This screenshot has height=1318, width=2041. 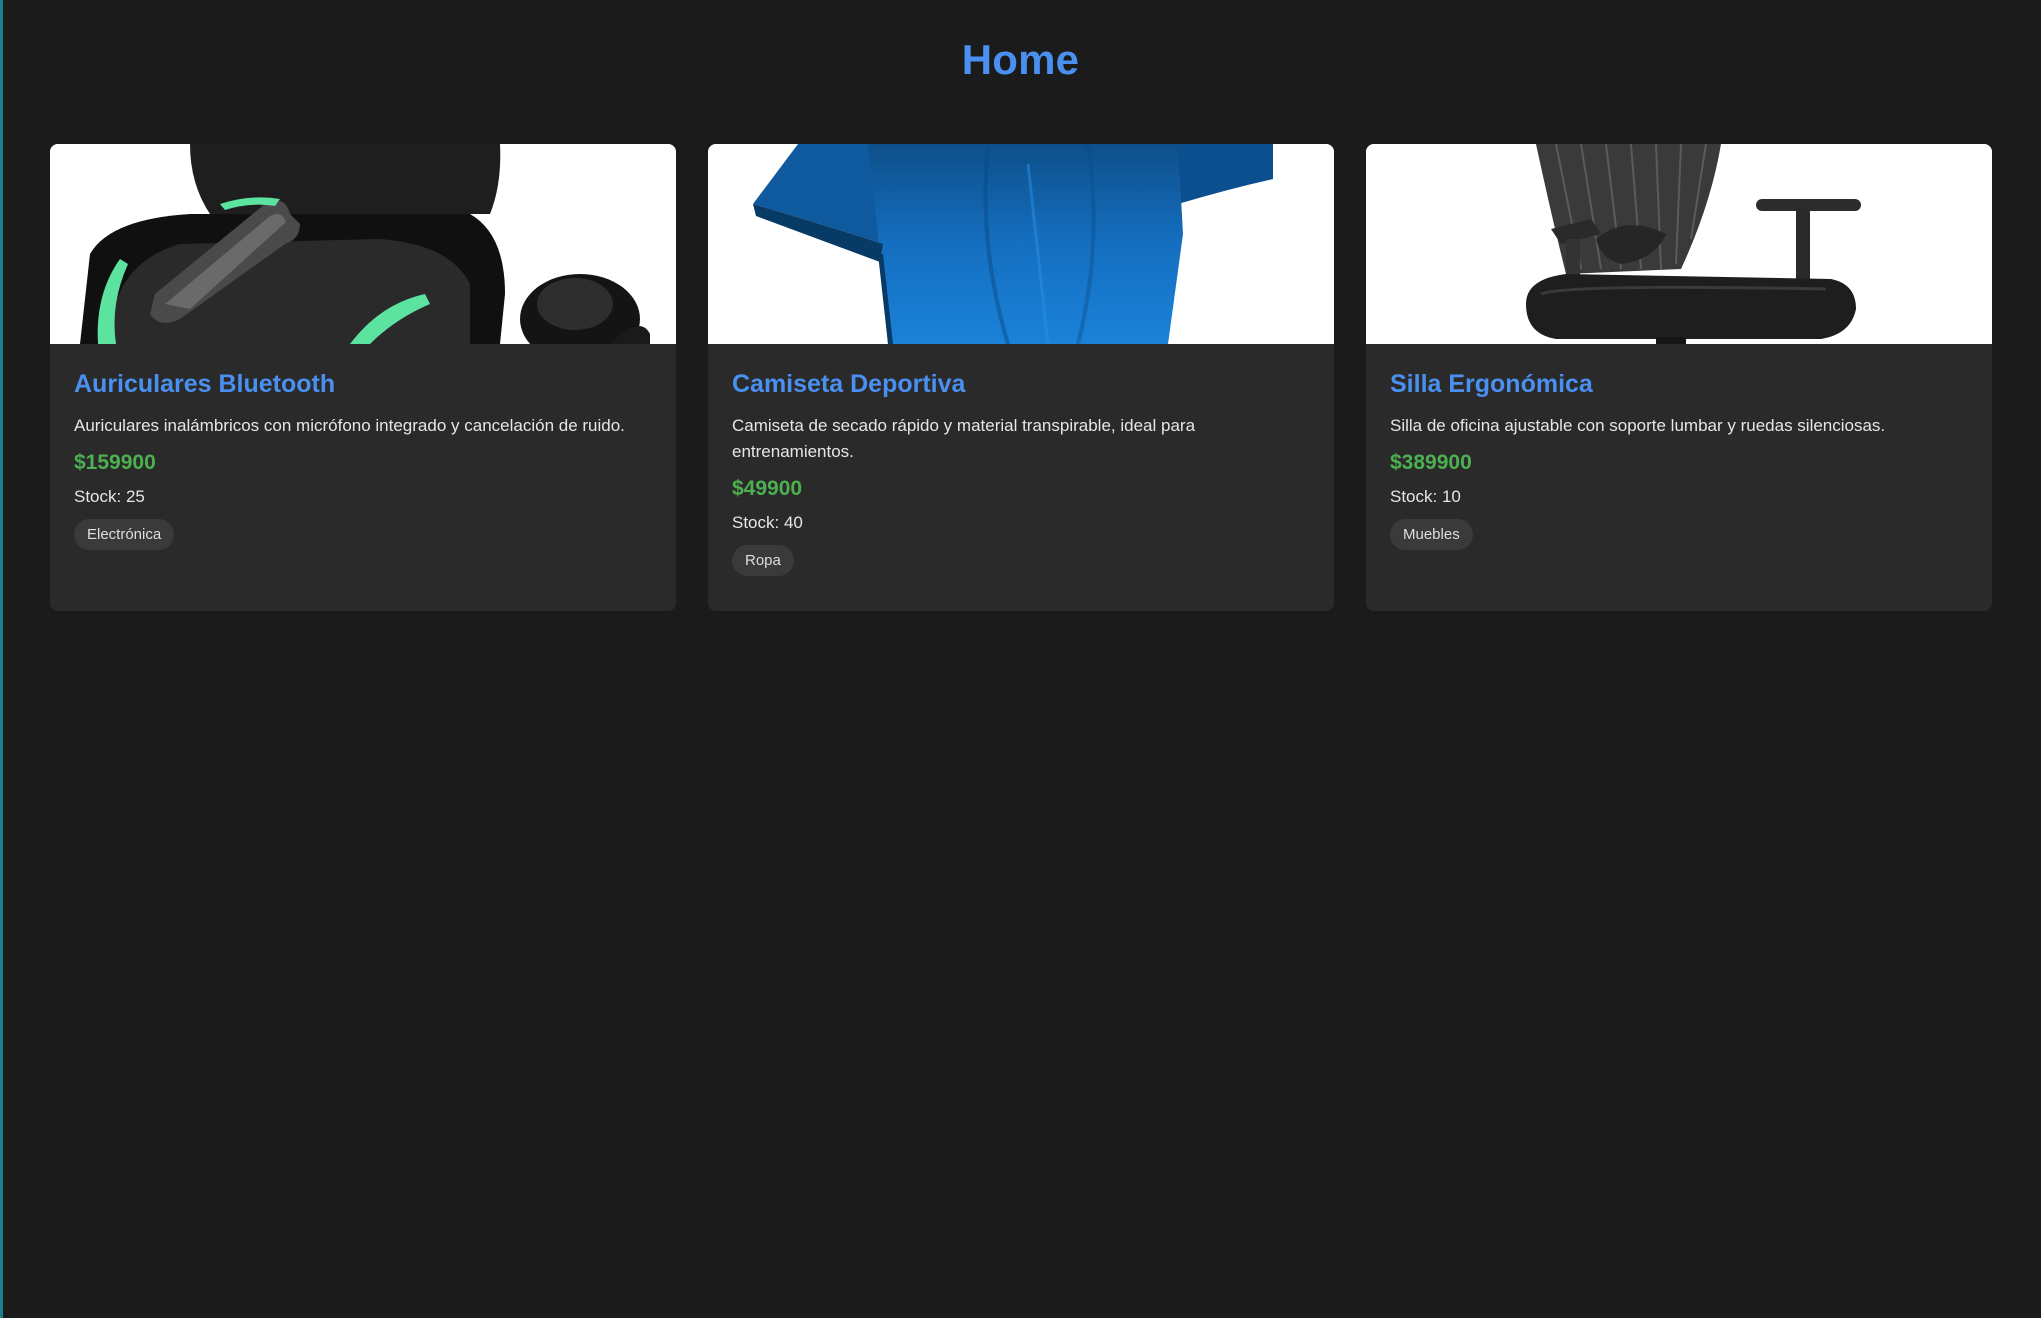 I want to click on earbuds-image, so click(x=363, y=244).